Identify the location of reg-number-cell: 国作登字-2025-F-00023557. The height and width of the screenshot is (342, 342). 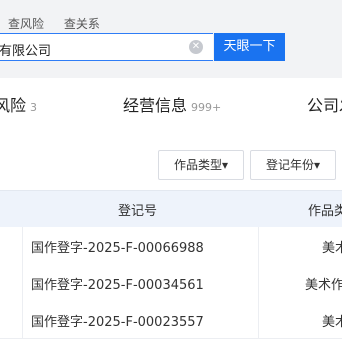
(117, 322).